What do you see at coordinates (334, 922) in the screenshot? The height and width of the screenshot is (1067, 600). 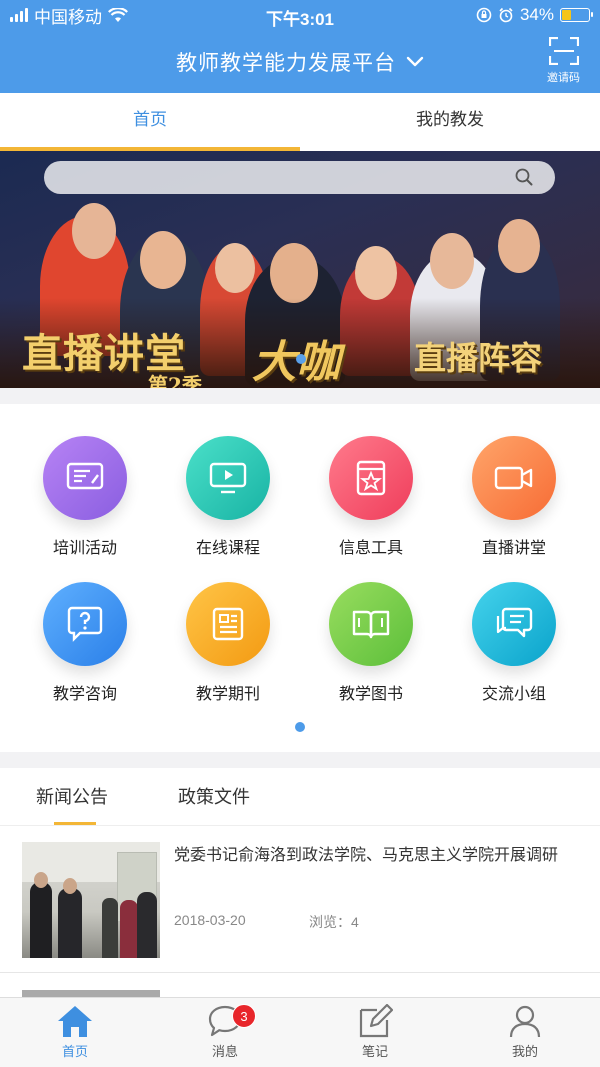 I see `news-views: 浏览：4` at bounding box center [334, 922].